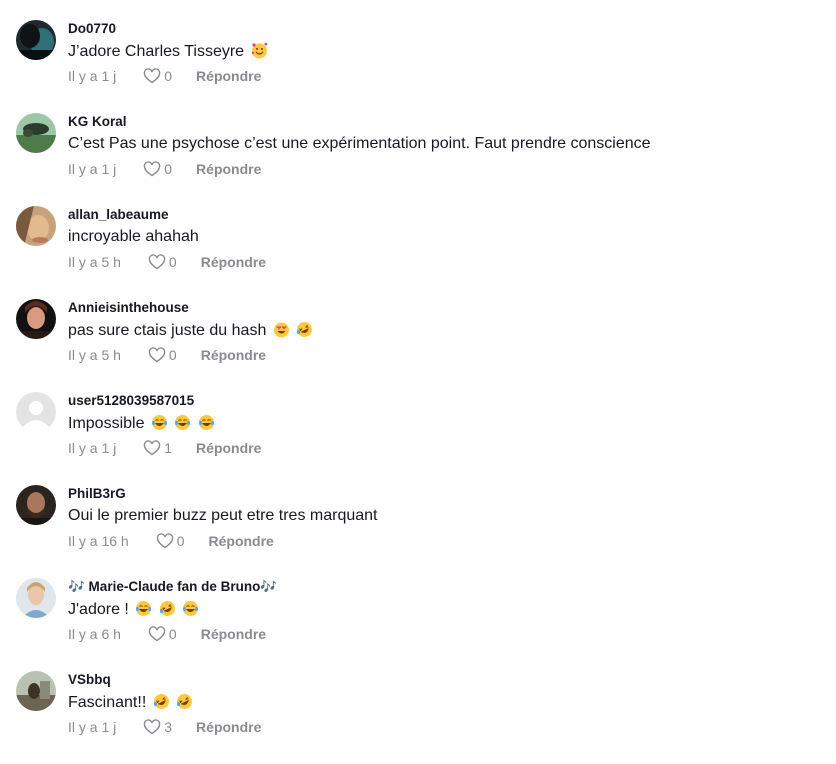 The height and width of the screenshot is (764, 836). I want to click on comment-username: Do0770, so click(92, 28).